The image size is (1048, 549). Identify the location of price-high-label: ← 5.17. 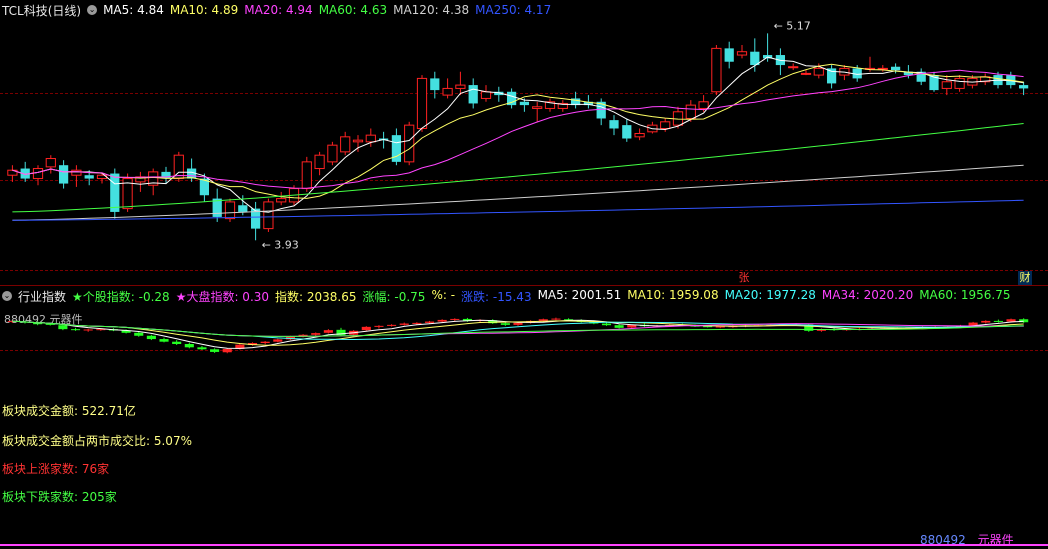
(792, 25).